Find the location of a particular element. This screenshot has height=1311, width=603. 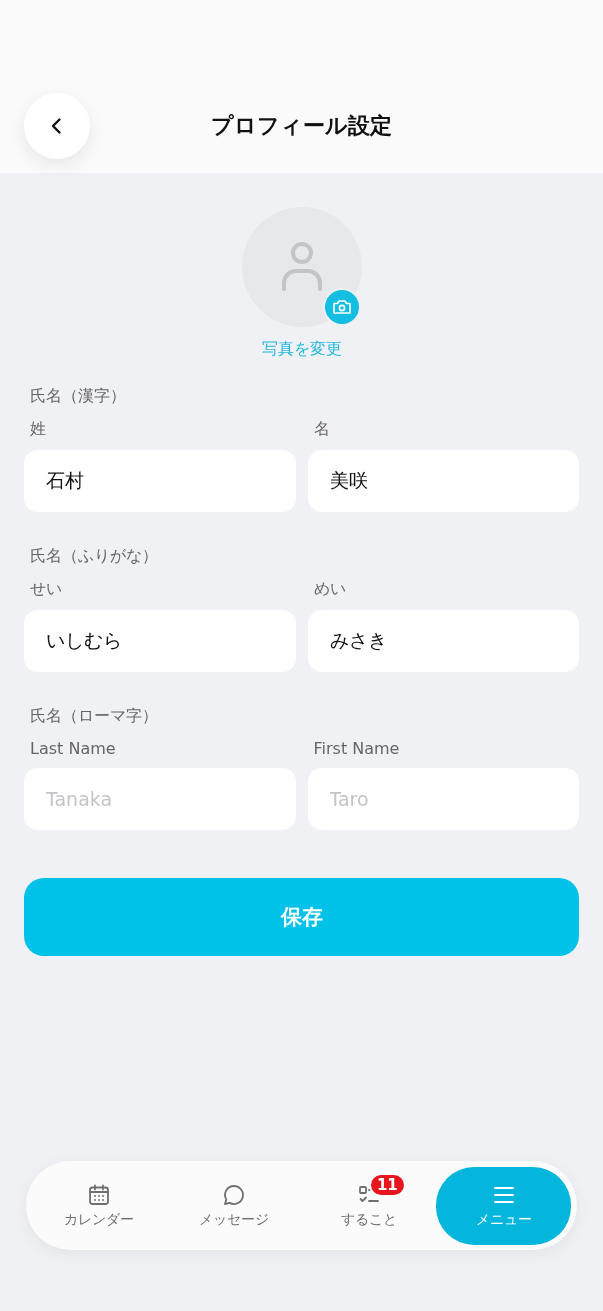

person-icon is located at coordinates (301, 267).